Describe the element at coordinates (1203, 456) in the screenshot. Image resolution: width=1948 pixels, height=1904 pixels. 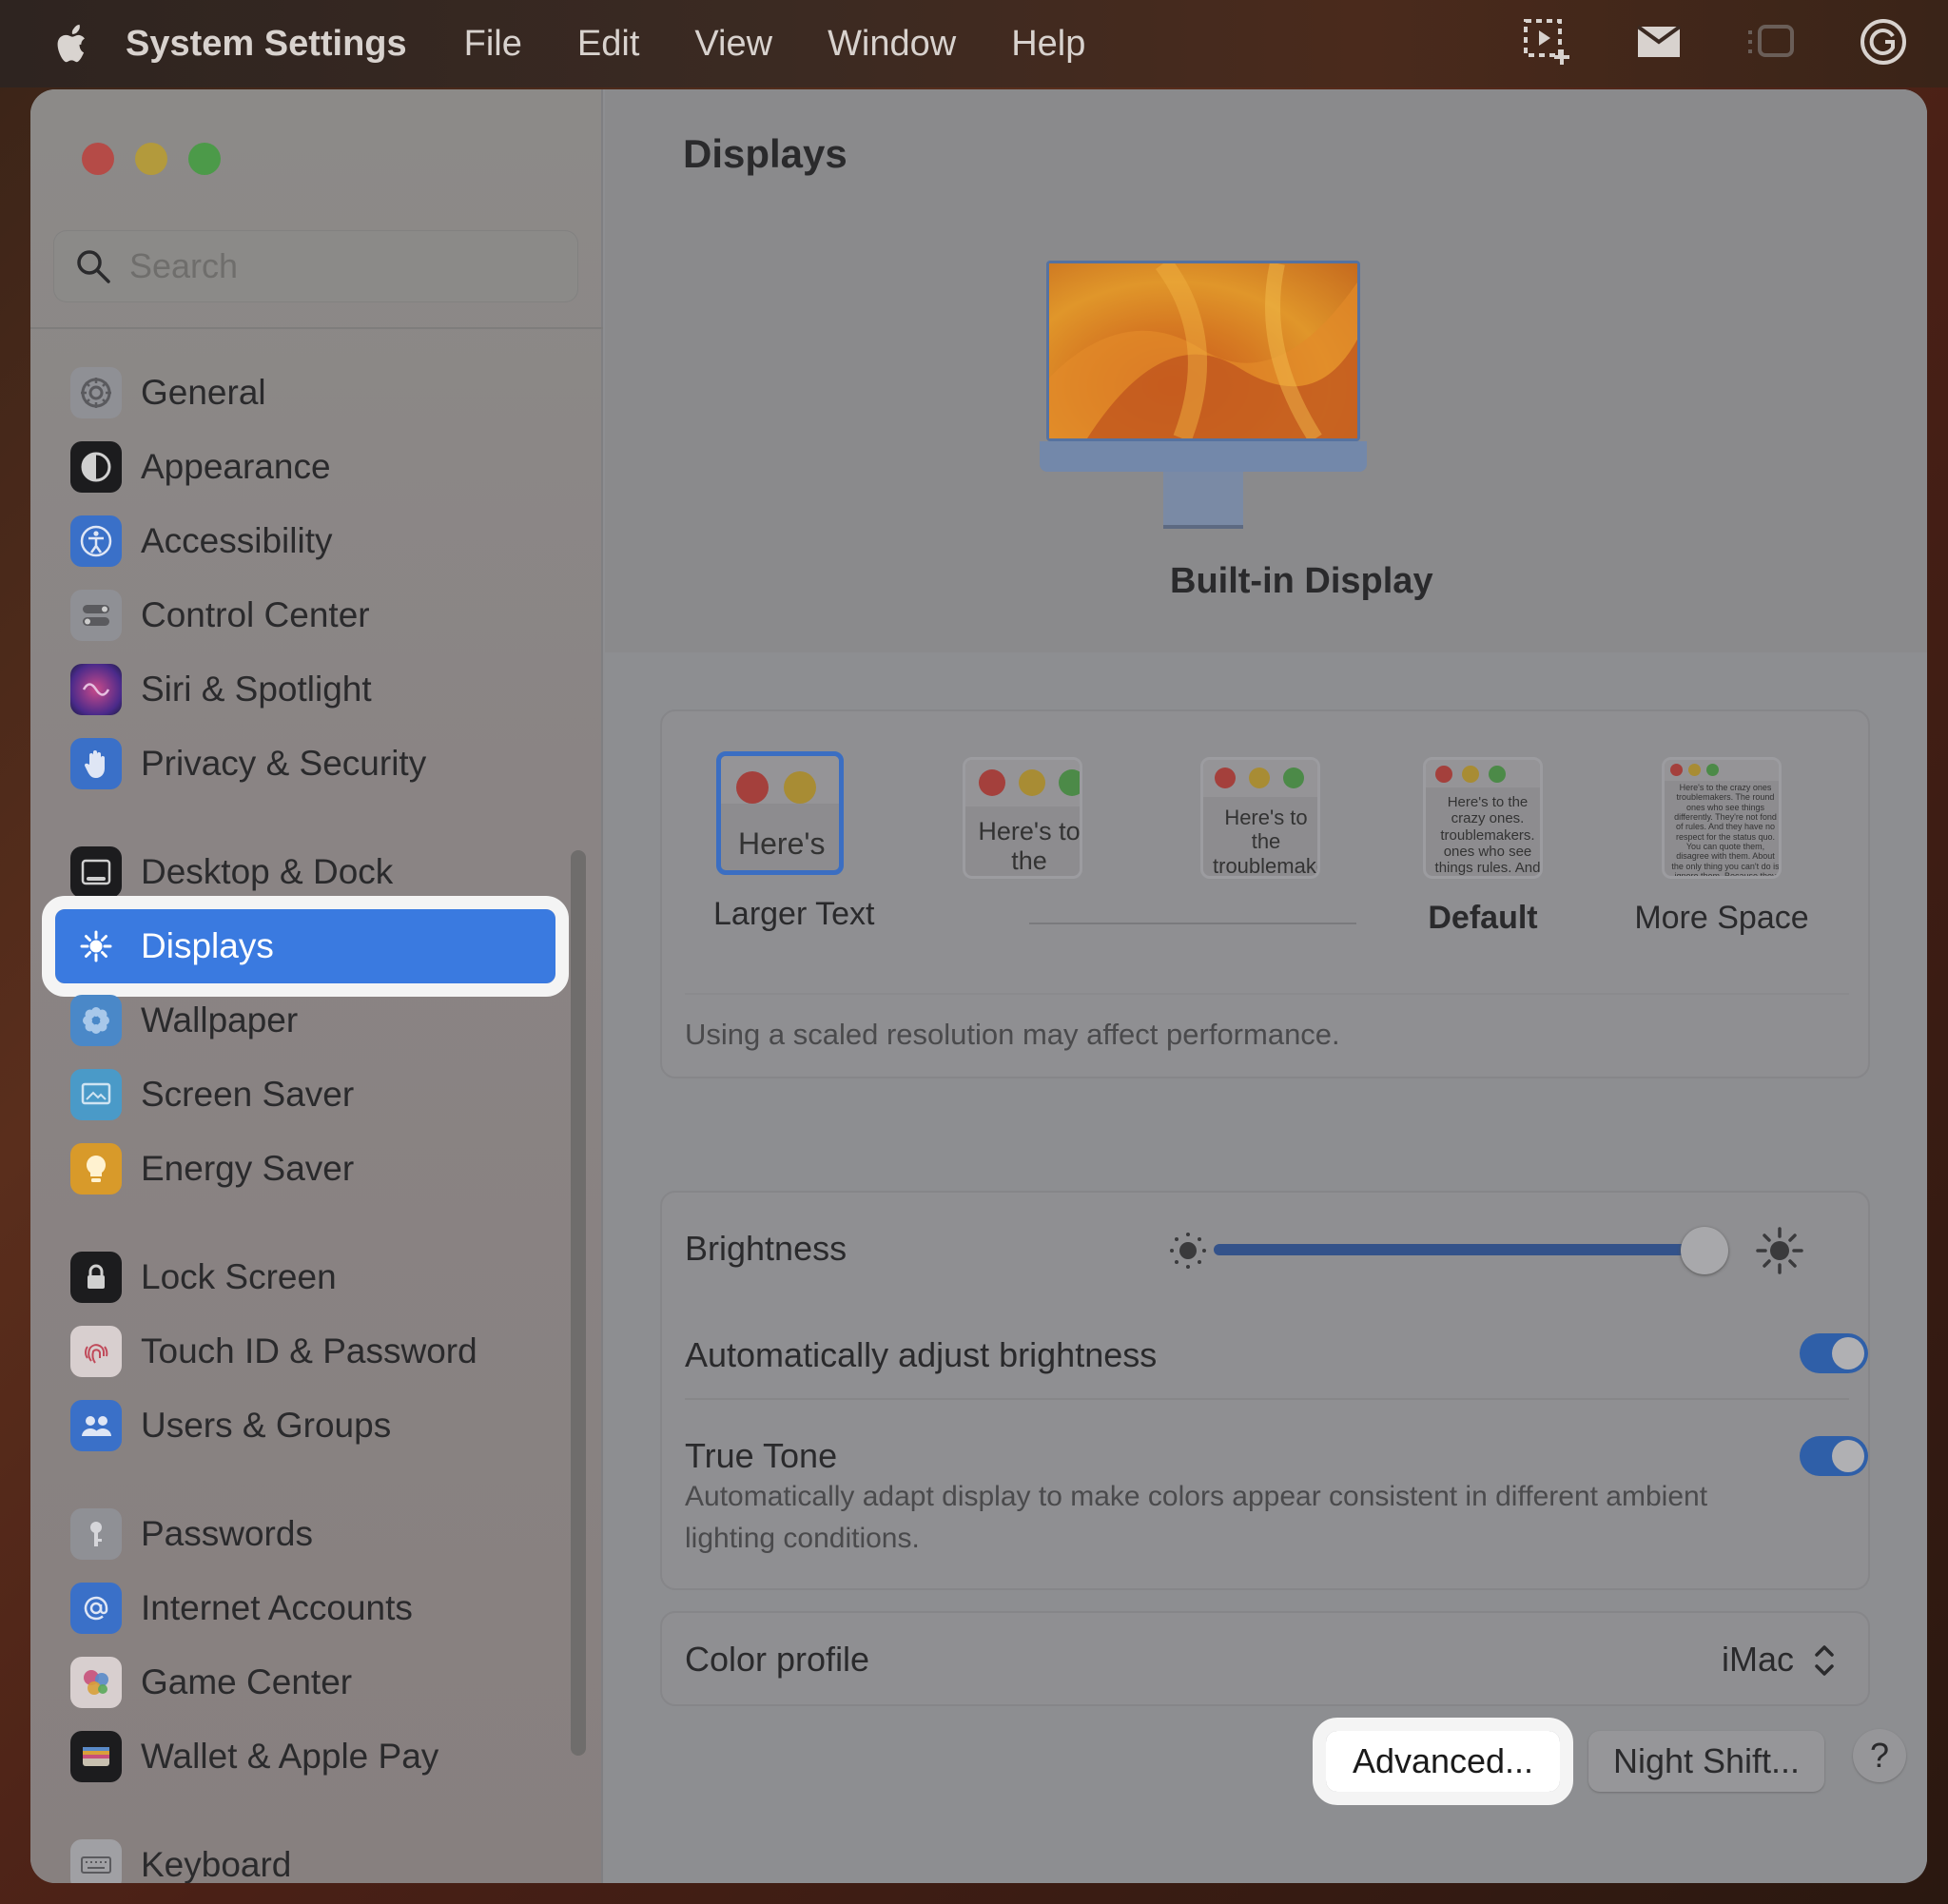
I see `monitor-chin` at that location.